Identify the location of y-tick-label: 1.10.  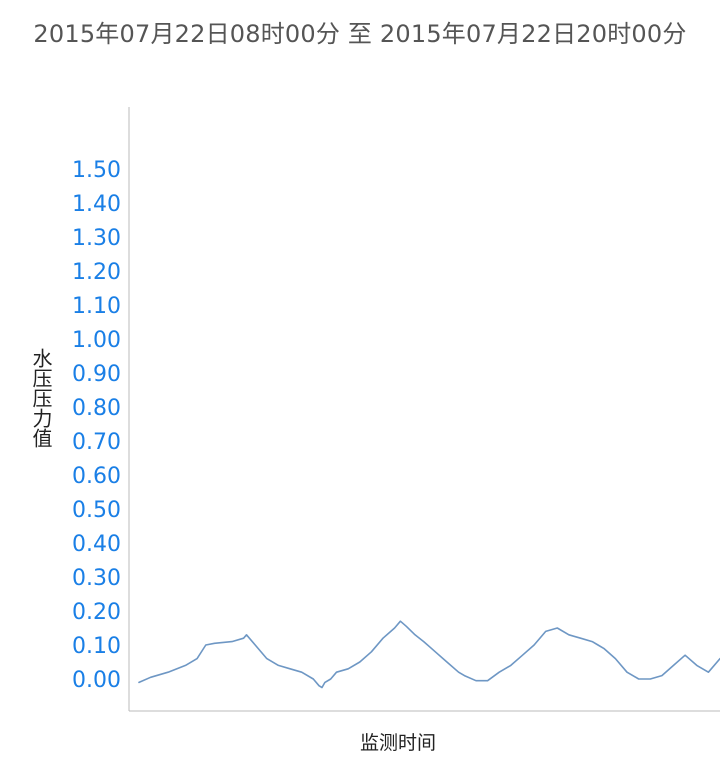
(96, 306).